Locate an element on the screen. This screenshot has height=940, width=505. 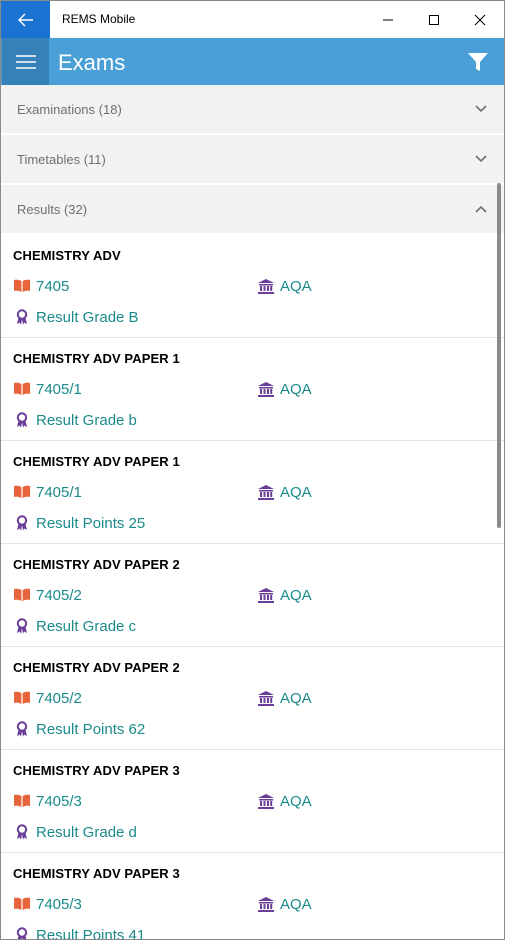
result-value: Result Points 62 is located at coordinates (91, 729).